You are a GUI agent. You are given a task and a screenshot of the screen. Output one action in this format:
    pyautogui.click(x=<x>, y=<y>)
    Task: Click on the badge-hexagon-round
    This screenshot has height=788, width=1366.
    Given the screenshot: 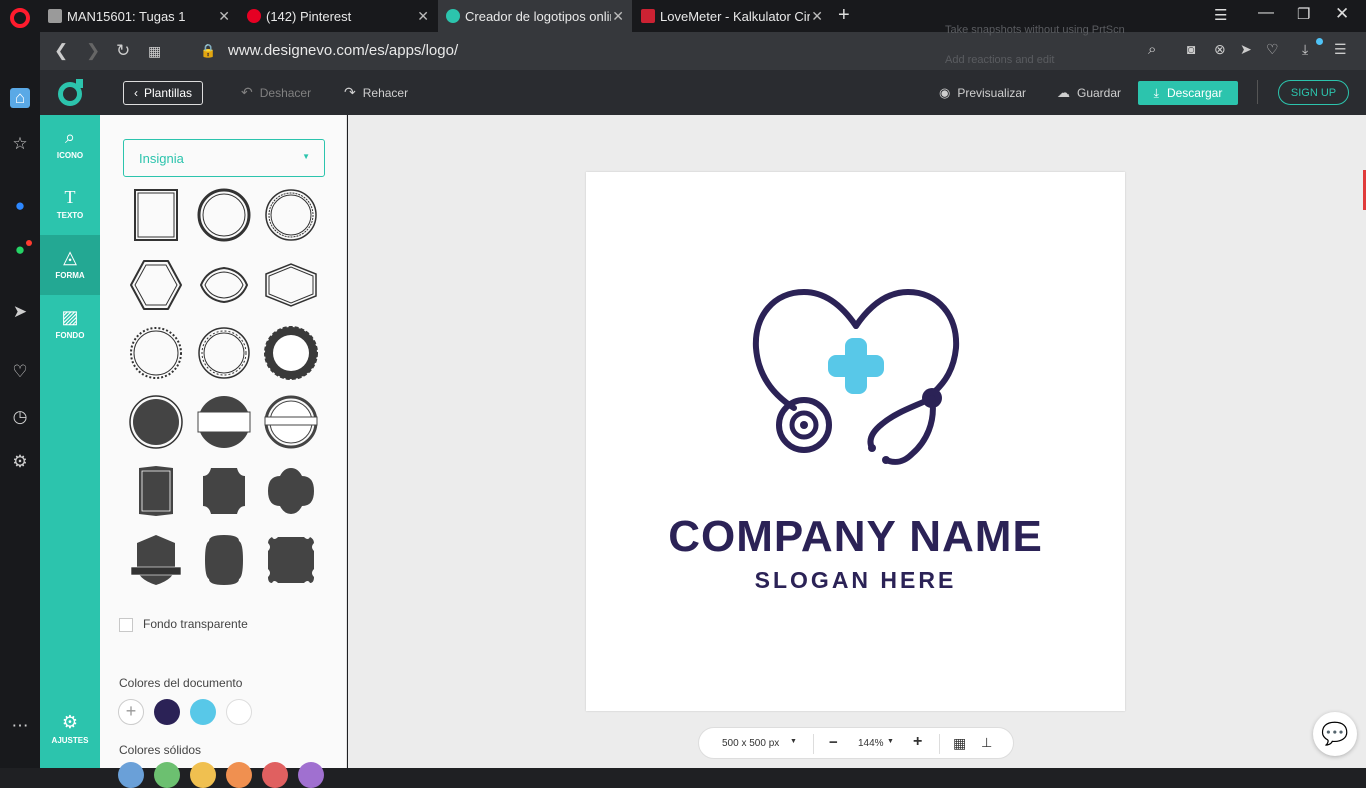 What is the action you would take?
    pyautogui.click(x=156, y=285)
    